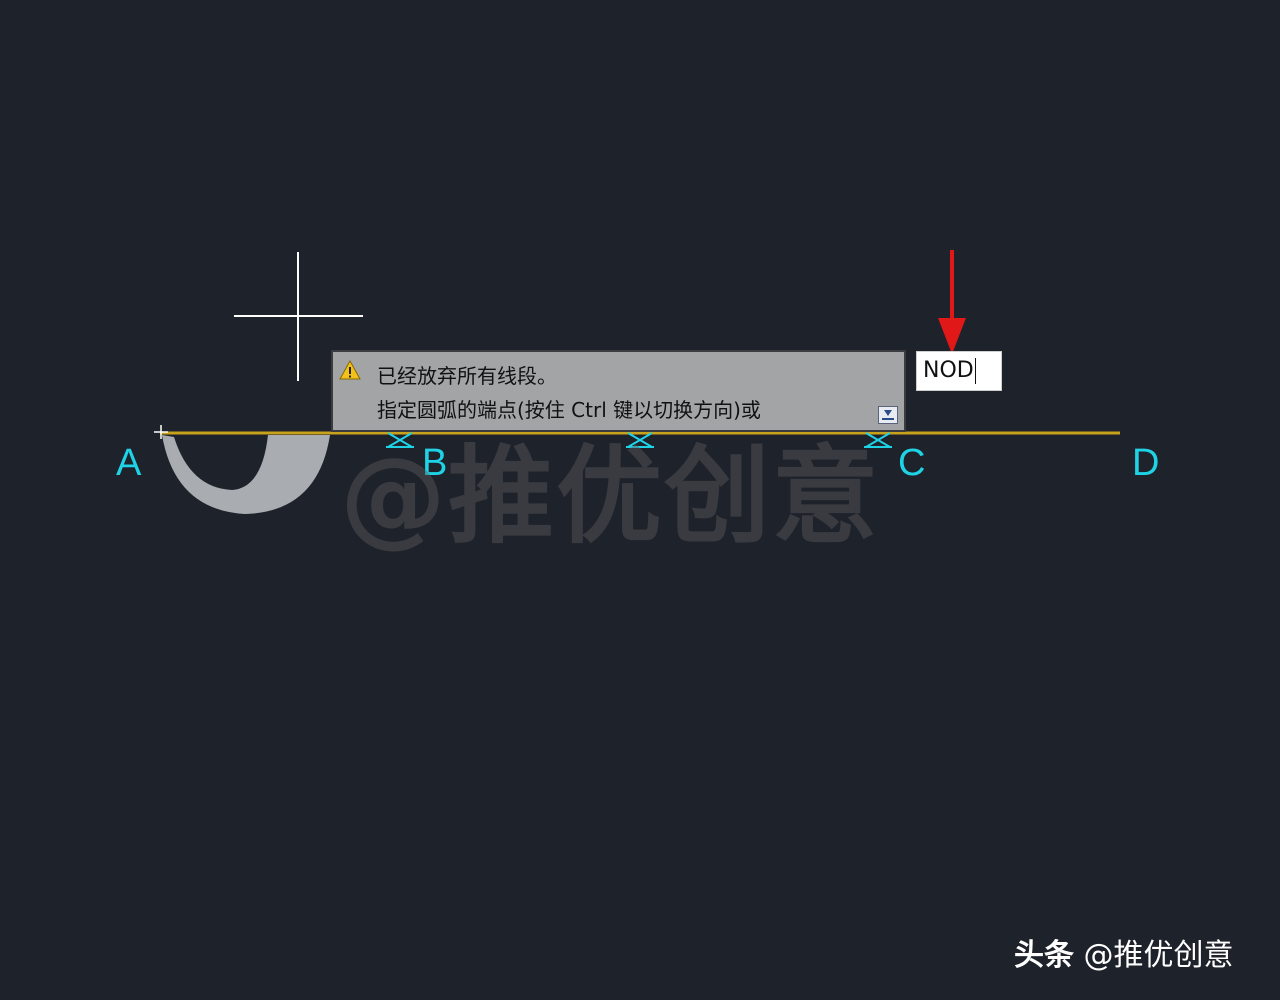  I want to click on command-prompt-tooltip: 已经放弃所有线段。 指定圆弧的端点(按住 Ctrl 键以切换方向)或, so click(618, 391).